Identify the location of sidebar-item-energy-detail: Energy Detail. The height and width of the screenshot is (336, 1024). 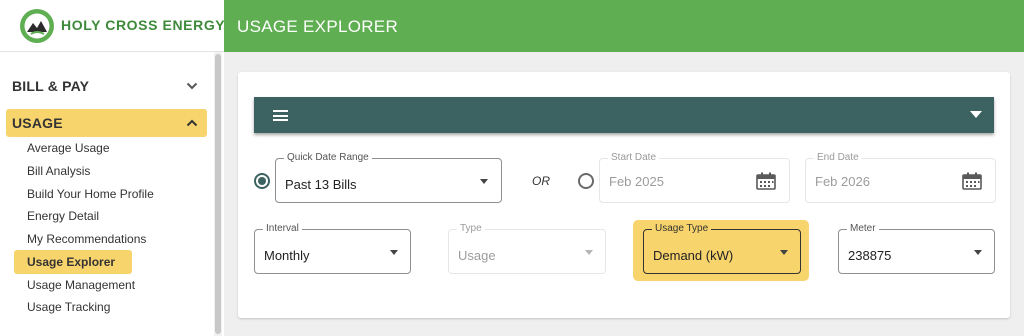
(63, 216).